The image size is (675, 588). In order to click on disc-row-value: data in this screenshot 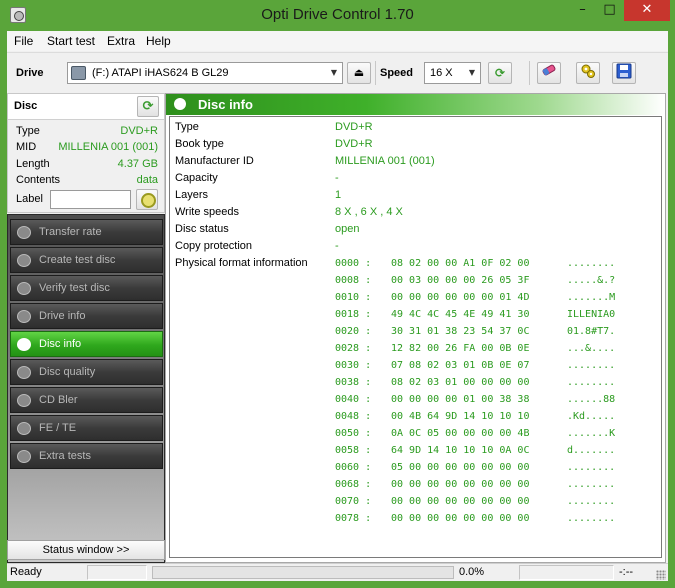, I will do `click(147, 180)`.